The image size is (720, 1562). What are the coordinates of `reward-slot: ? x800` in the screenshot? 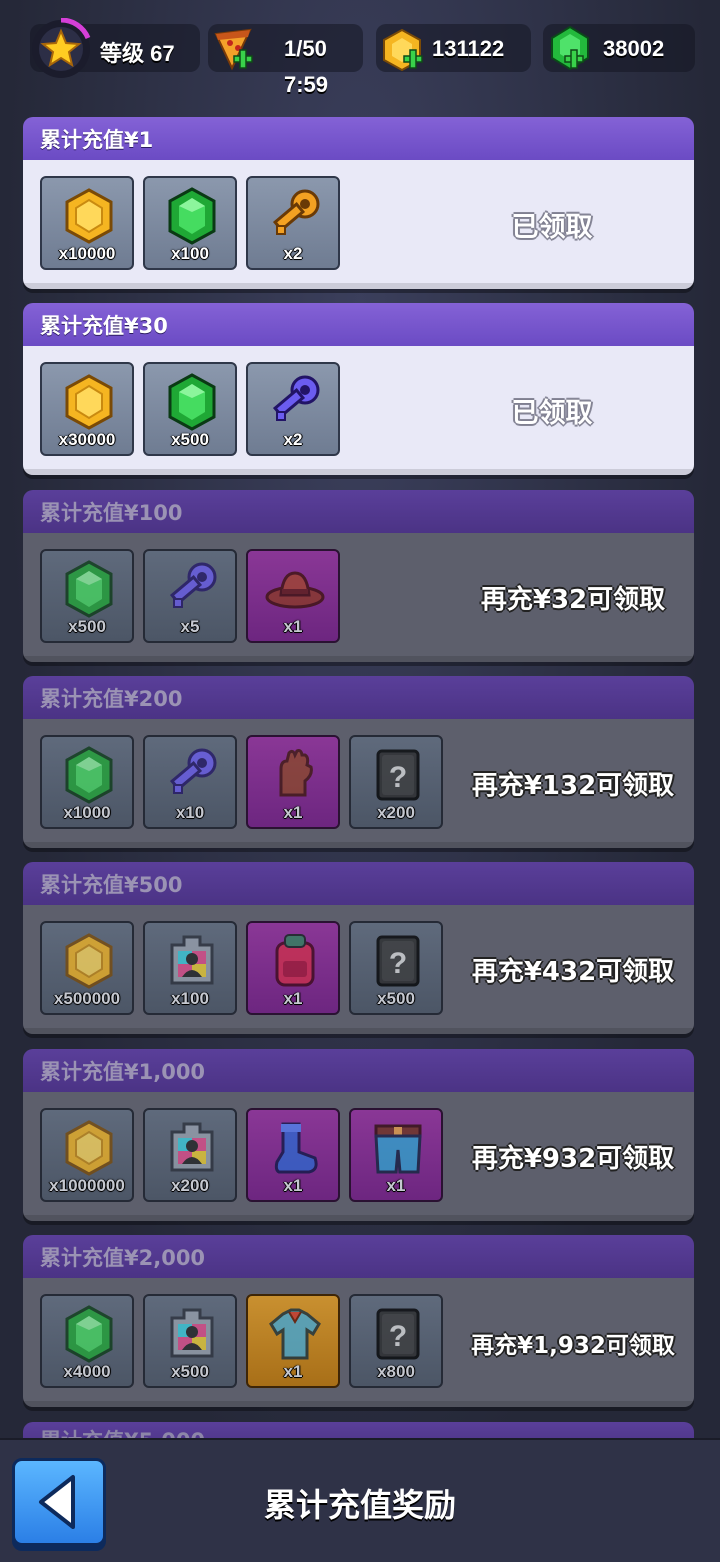 It's located at (396, 1341).